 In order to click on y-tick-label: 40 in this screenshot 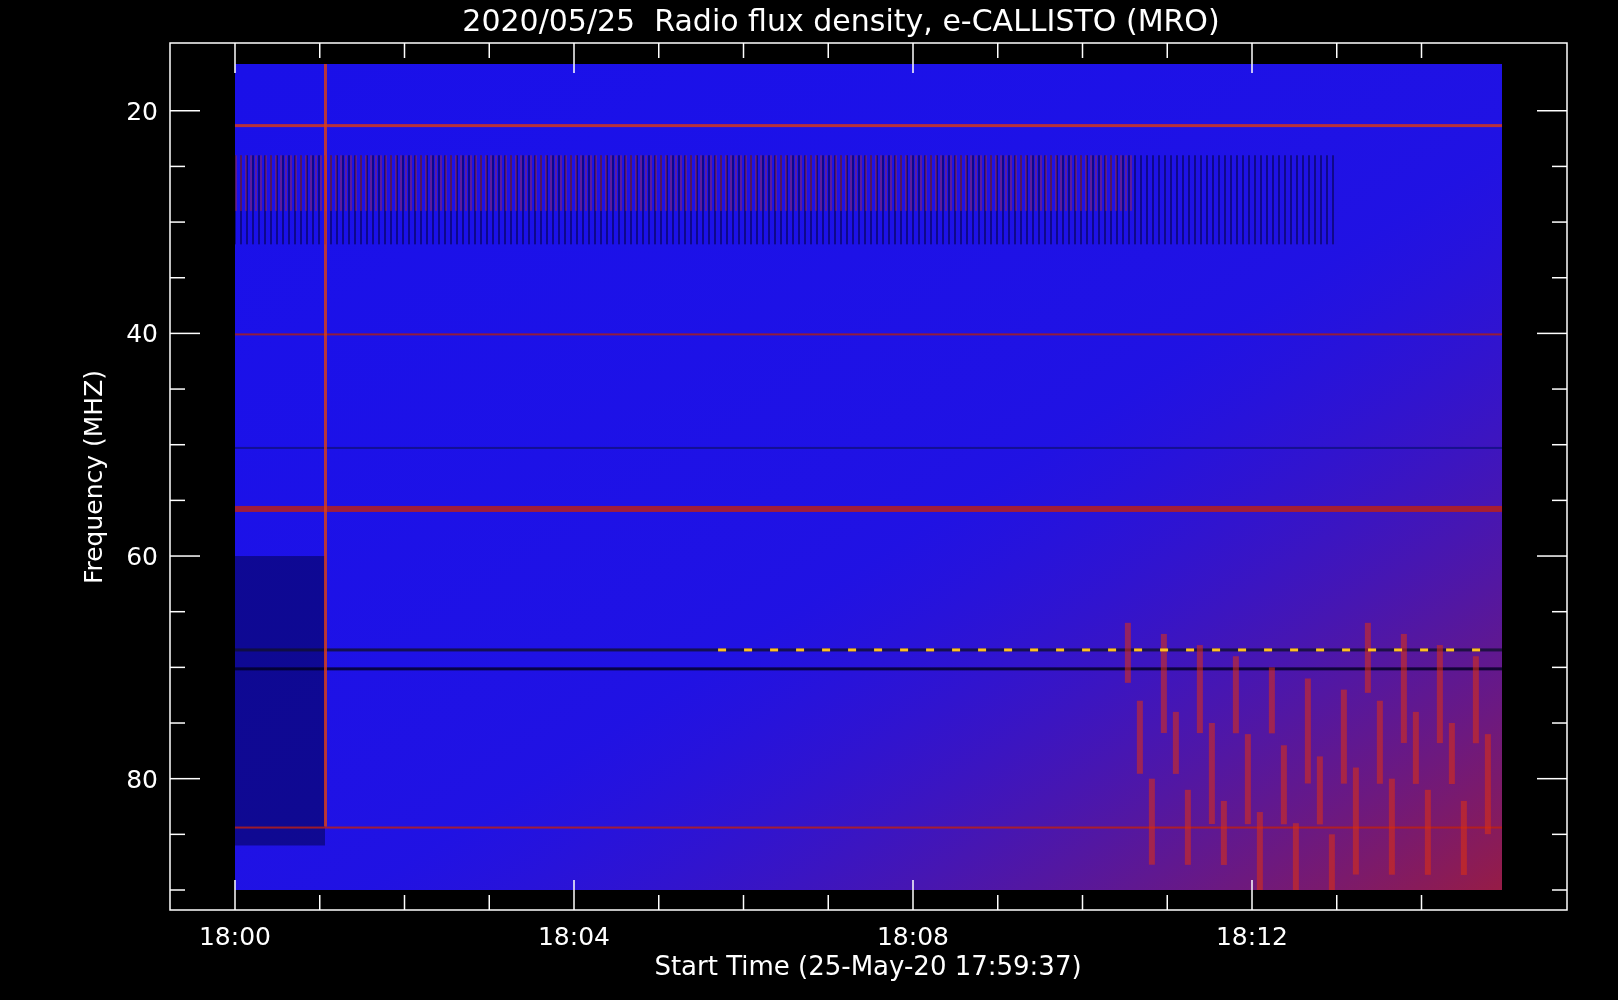, I will do `click(142, 334)`.